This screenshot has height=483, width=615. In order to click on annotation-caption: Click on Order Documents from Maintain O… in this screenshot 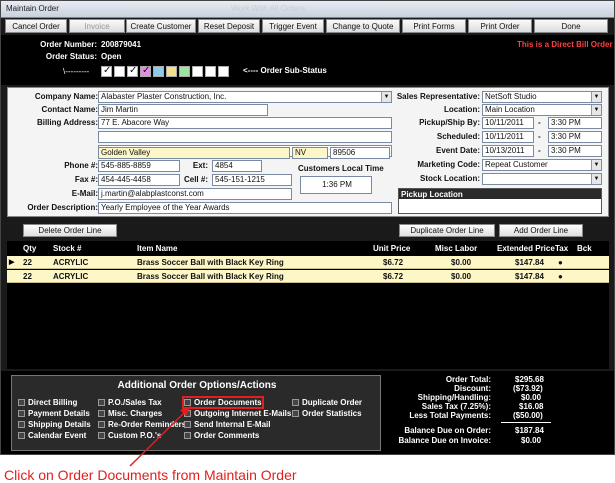, I will do `click(150, 475)`.